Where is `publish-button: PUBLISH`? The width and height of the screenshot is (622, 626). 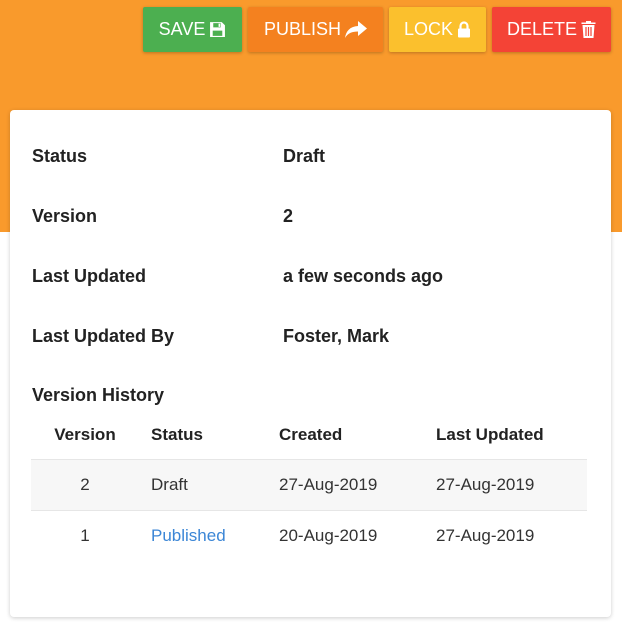 publish-button: PUBLISH is located at coordinates (315, 29).